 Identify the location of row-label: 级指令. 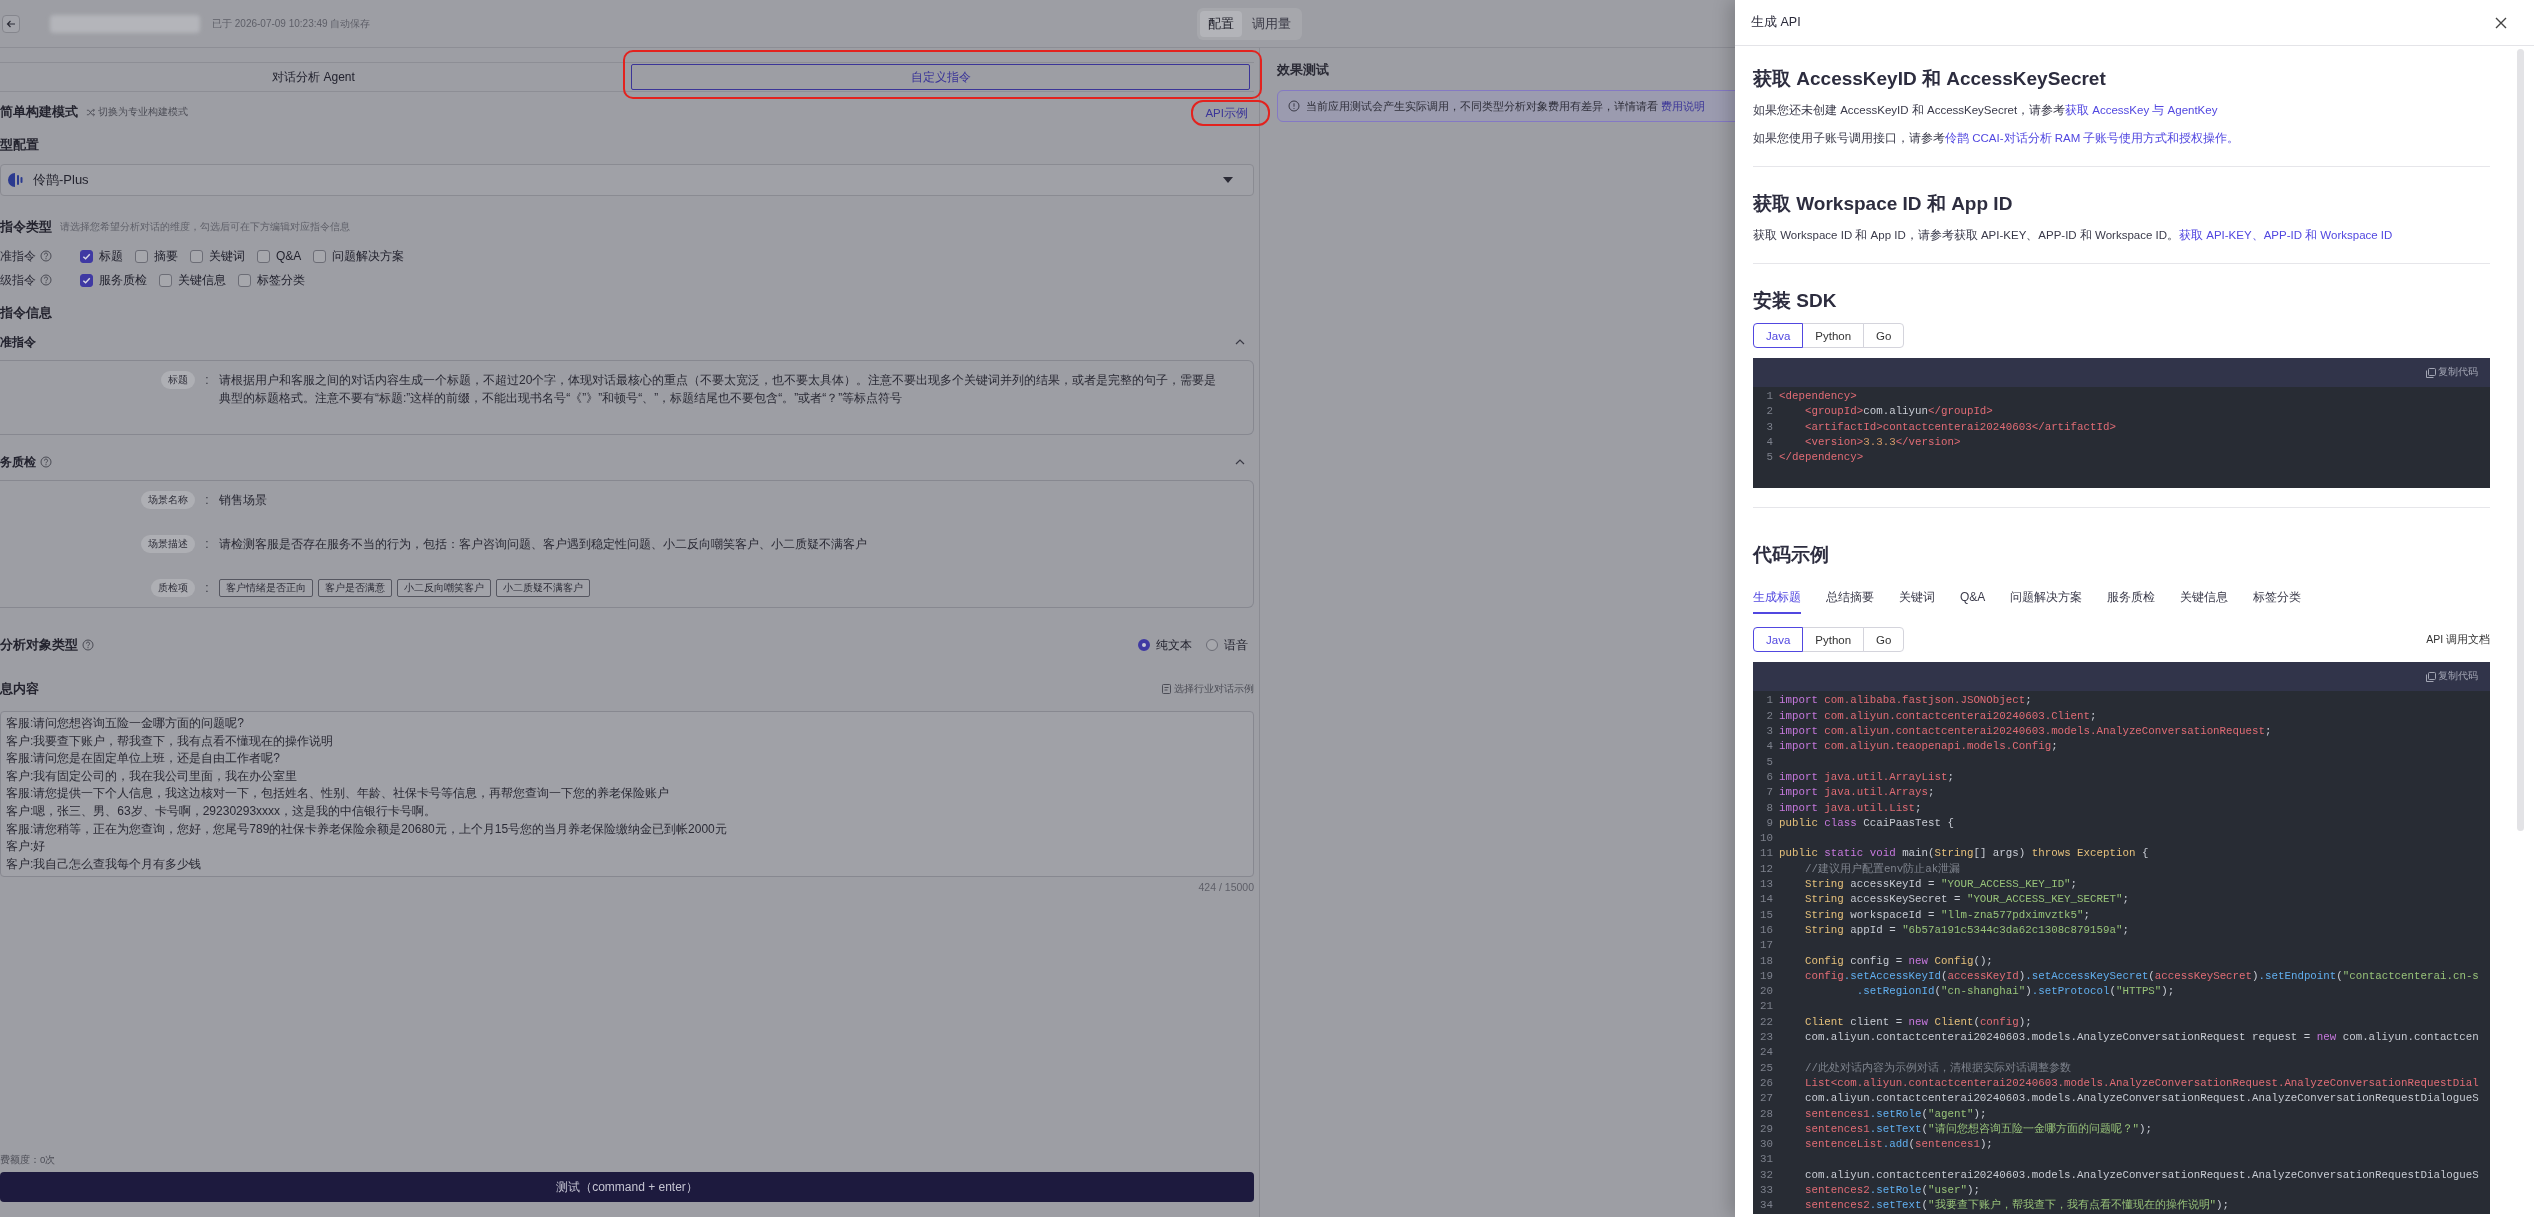
(18, 280).